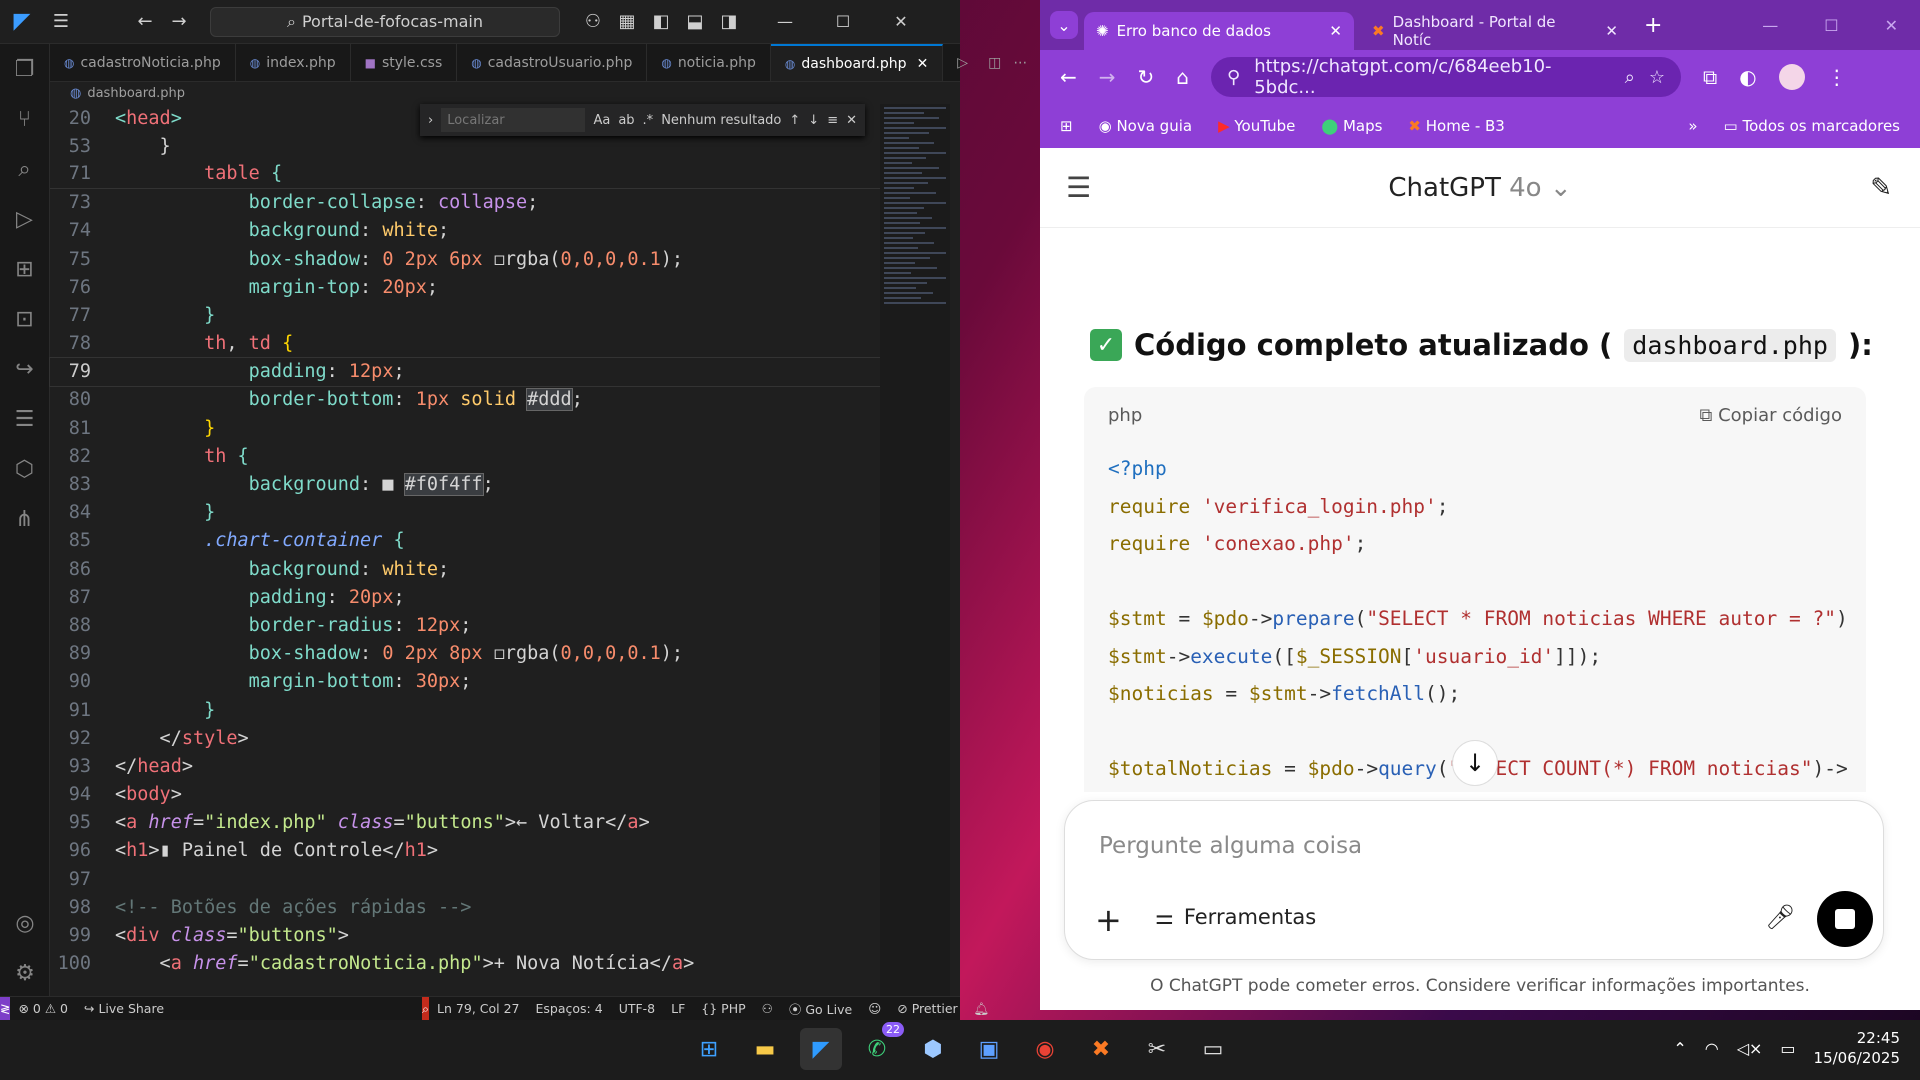 The height and width of the screenshot is (1080, 1920). Describe the element at coordinates (678, 1008) in the screenshot. I see `eol-status: LF` at that location.